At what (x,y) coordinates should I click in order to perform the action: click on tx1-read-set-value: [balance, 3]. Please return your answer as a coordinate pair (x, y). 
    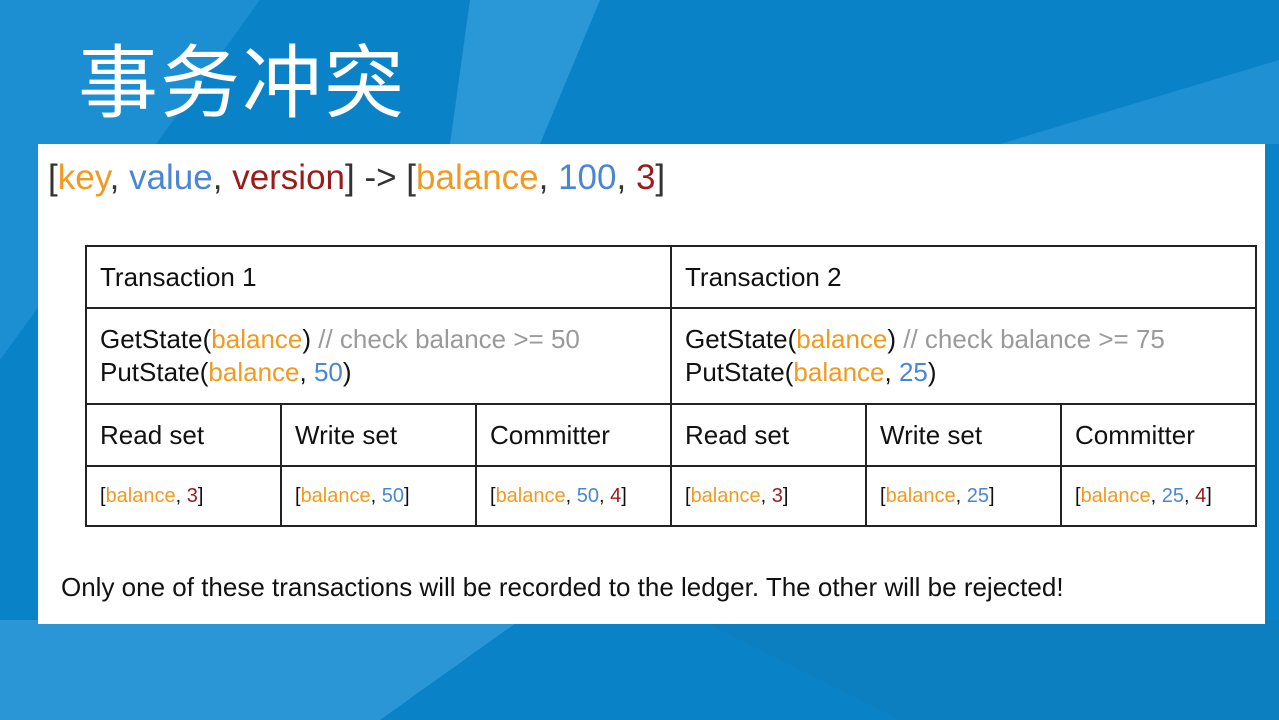
    Looking at the image, I should click on (183, 496).